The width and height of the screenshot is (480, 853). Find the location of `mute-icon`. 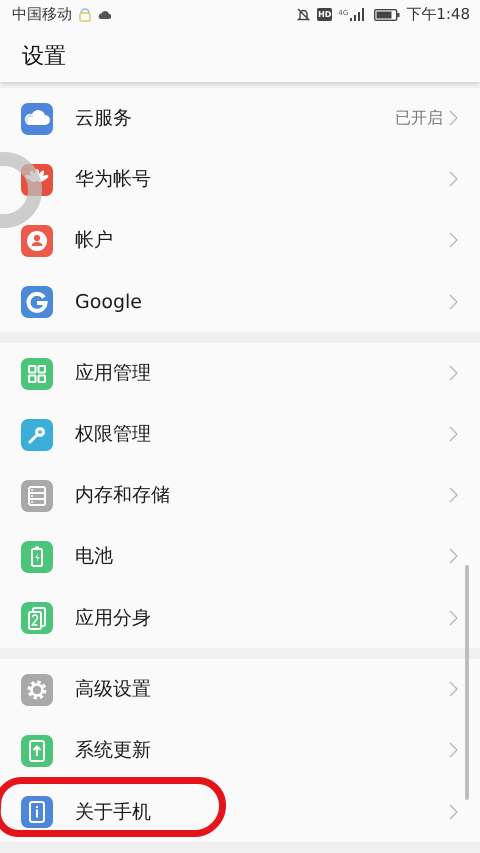

mute-icon is located at coordinates (304, 14).